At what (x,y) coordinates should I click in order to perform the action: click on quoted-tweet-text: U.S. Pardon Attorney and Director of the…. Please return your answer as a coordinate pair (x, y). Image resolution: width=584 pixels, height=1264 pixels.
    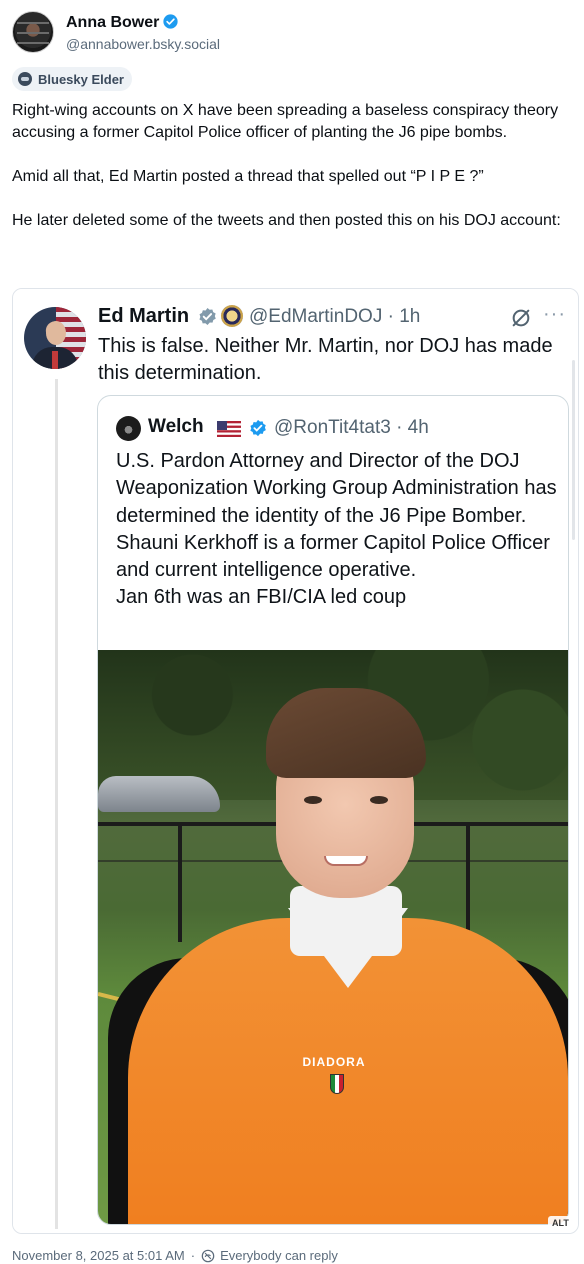
    Looking at the image, I should click on (336, 529).